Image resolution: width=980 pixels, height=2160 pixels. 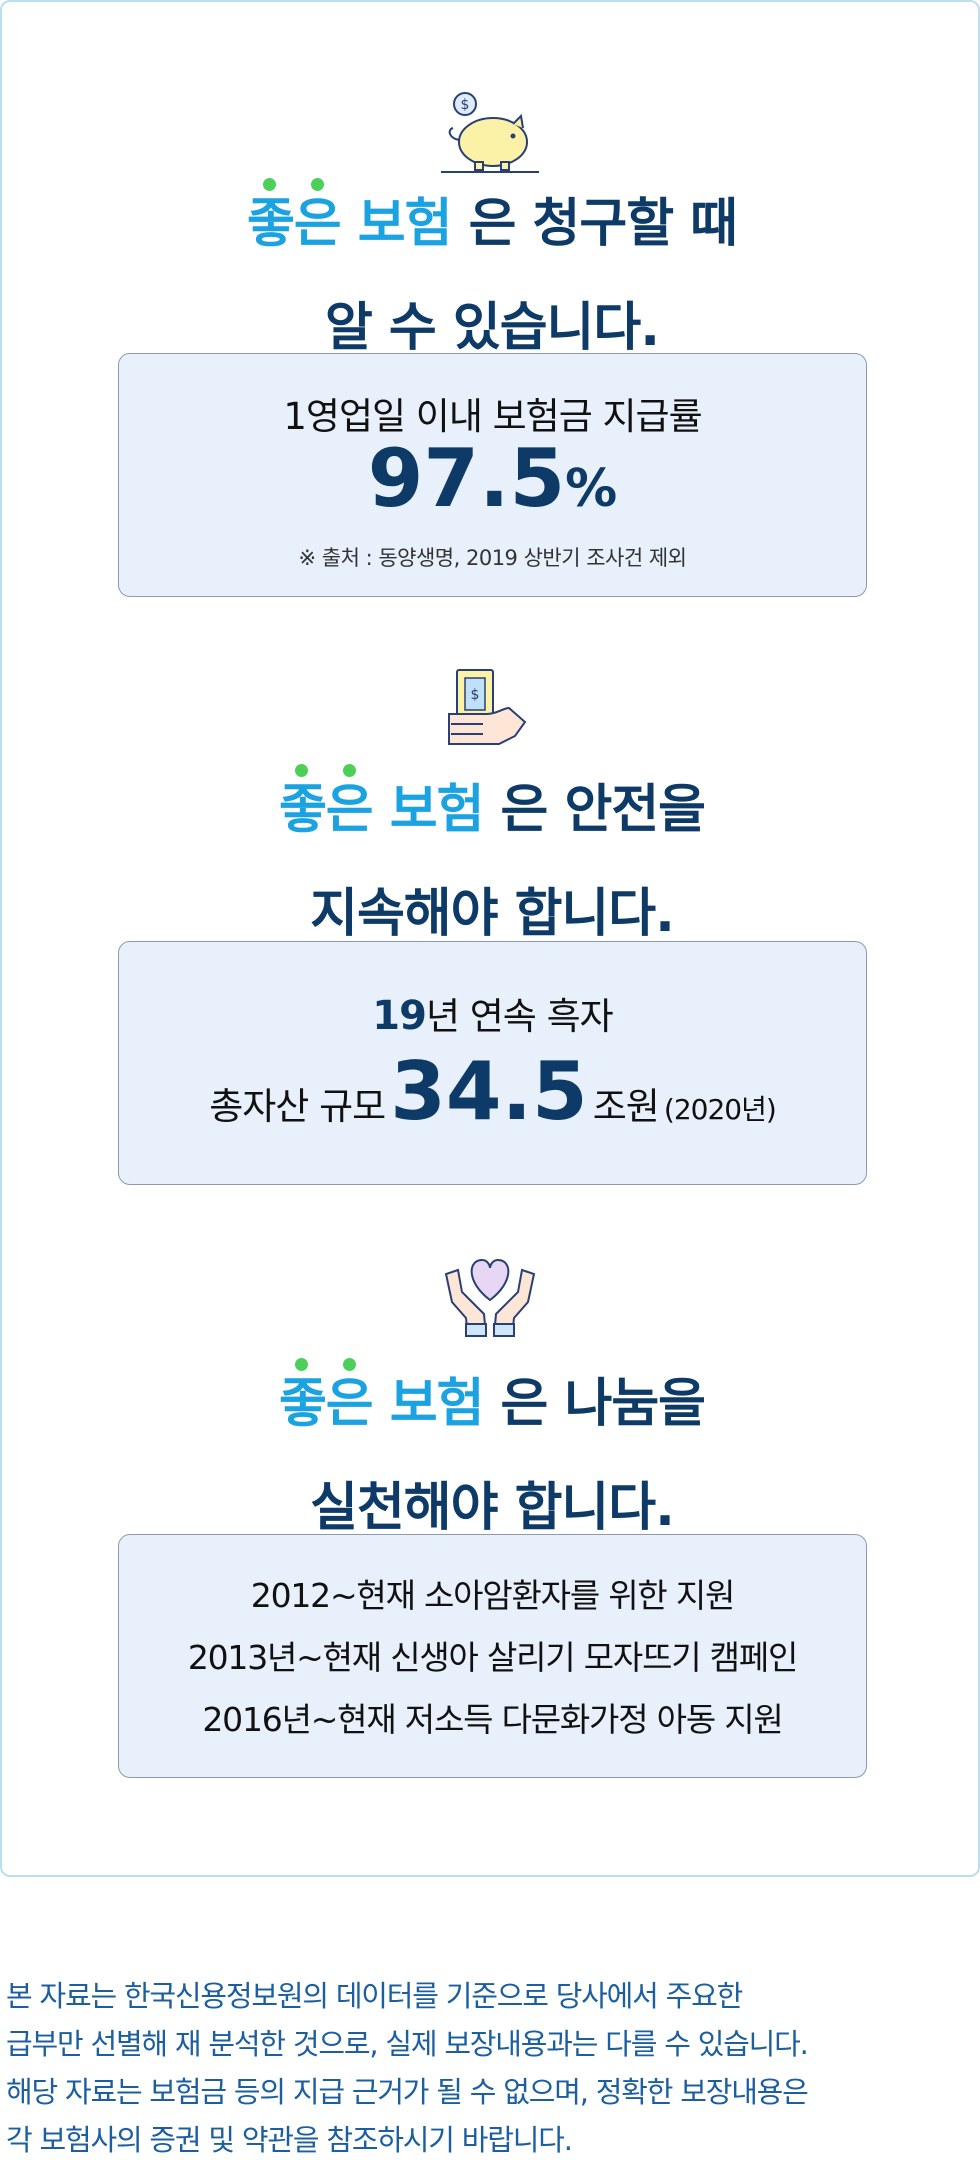 What do you see at coordinates (490, 711) in the screenshot?
I see `hand-holding-money-icon: $` at bounding box center [490, 711].